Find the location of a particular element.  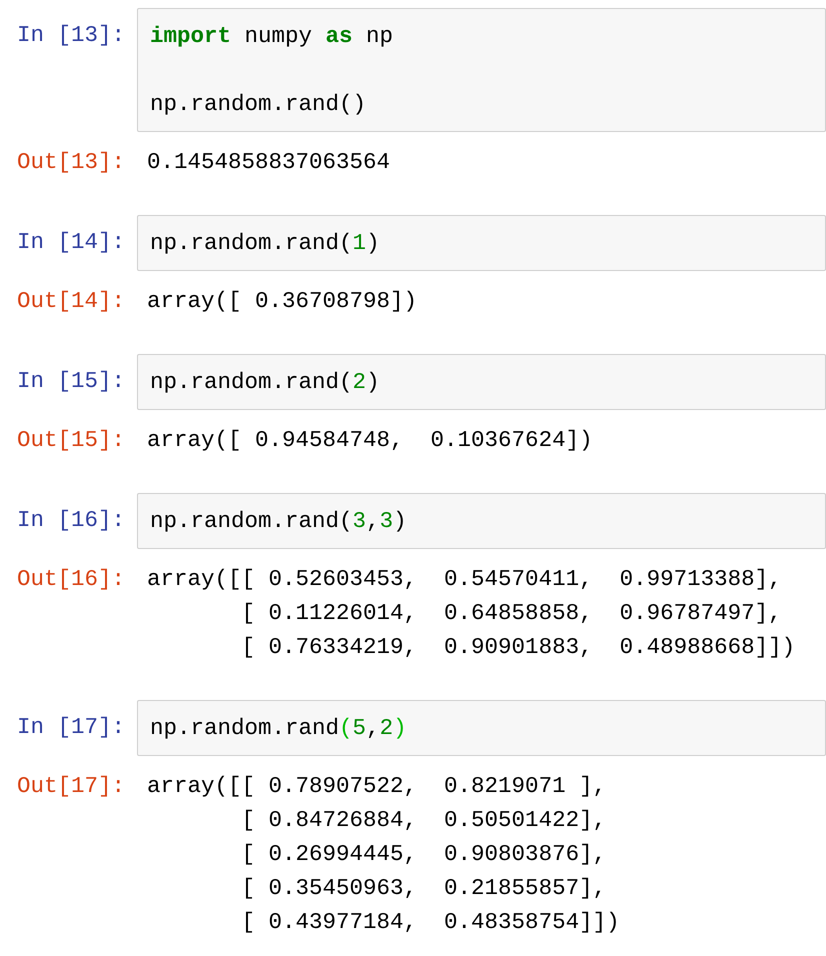

code-line: np.random.rand(1) is located at coordinates (265, 243).